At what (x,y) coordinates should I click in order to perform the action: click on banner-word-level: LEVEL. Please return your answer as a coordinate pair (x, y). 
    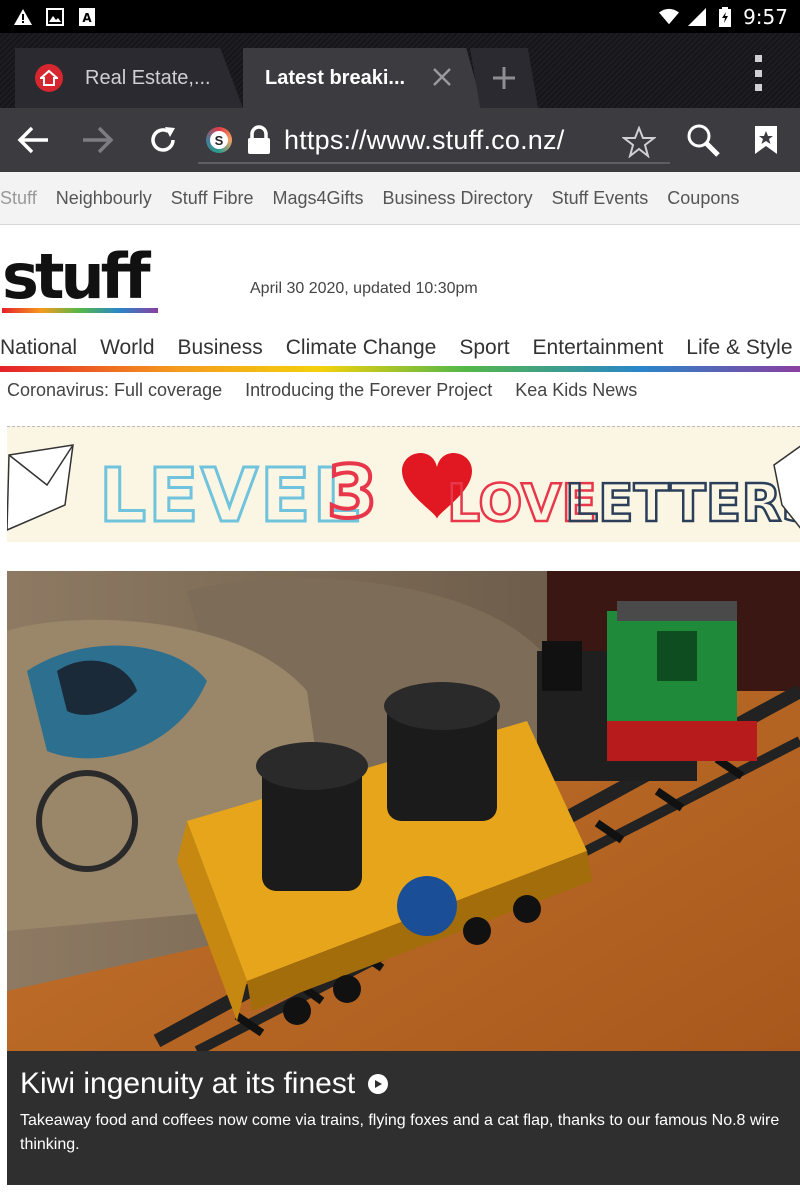
    Looking at the image, I should click on (230, 493).